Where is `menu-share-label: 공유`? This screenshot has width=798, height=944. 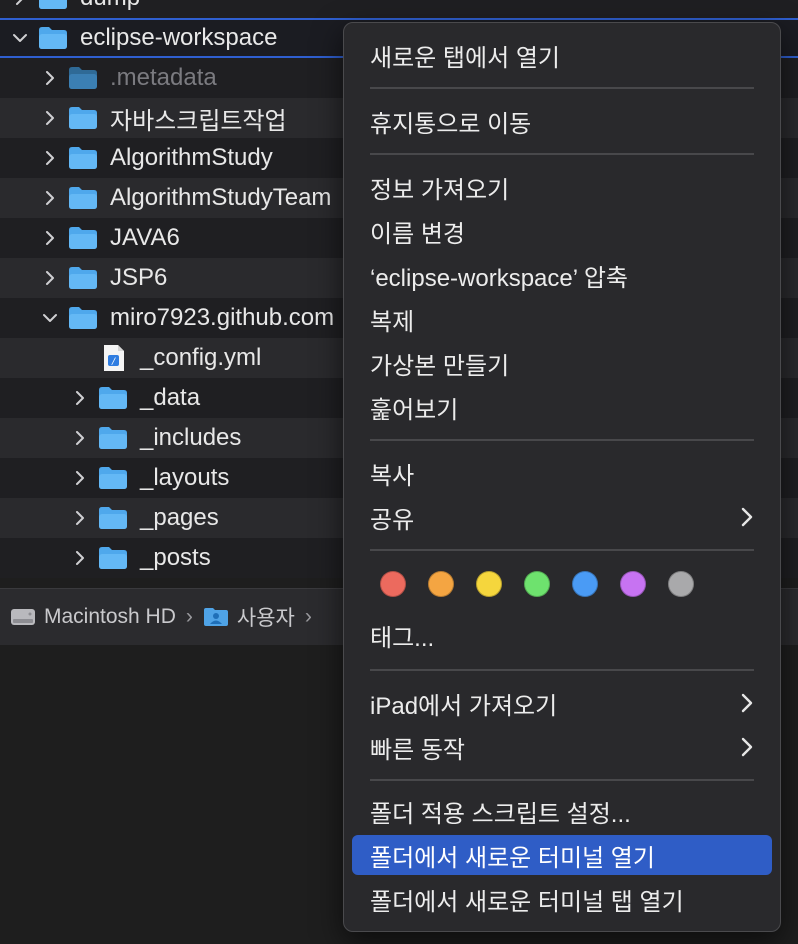
menu-share-label: 공유 is located at coordinates (392, 520).